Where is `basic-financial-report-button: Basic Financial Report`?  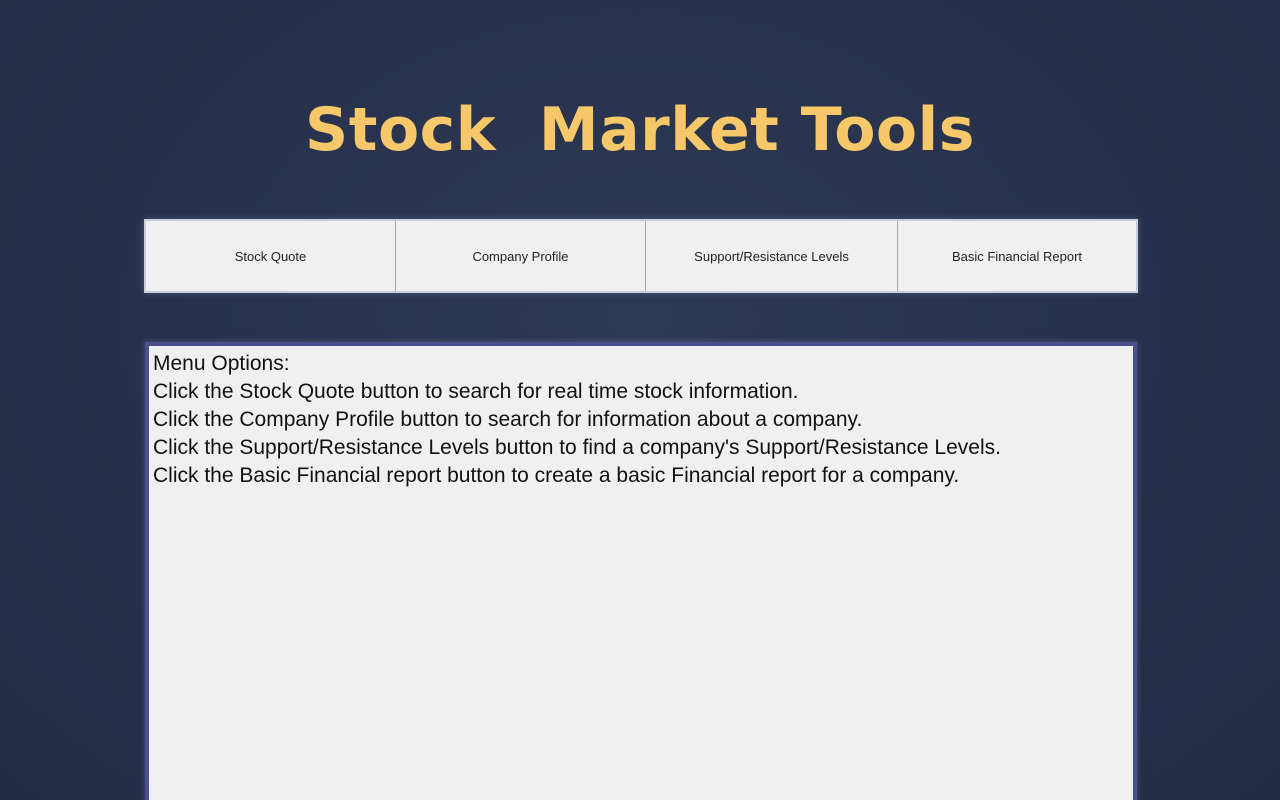
basic-financial-report-button: Basic Financial Report is located at coordinates (1017, 256).